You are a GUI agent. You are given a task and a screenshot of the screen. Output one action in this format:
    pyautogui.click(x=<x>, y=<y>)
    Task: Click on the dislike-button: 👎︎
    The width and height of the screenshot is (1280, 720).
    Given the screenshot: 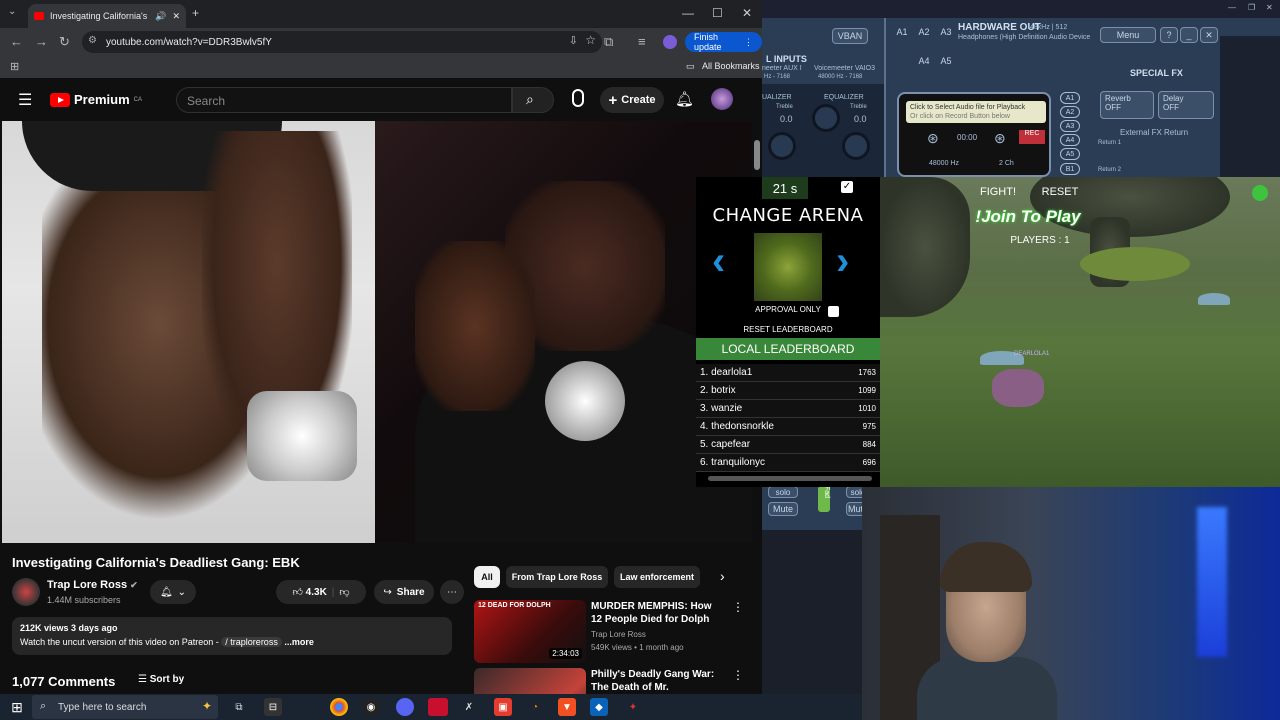 What is the action you would take?
    pyautogui.click(x=344, y=592)
    